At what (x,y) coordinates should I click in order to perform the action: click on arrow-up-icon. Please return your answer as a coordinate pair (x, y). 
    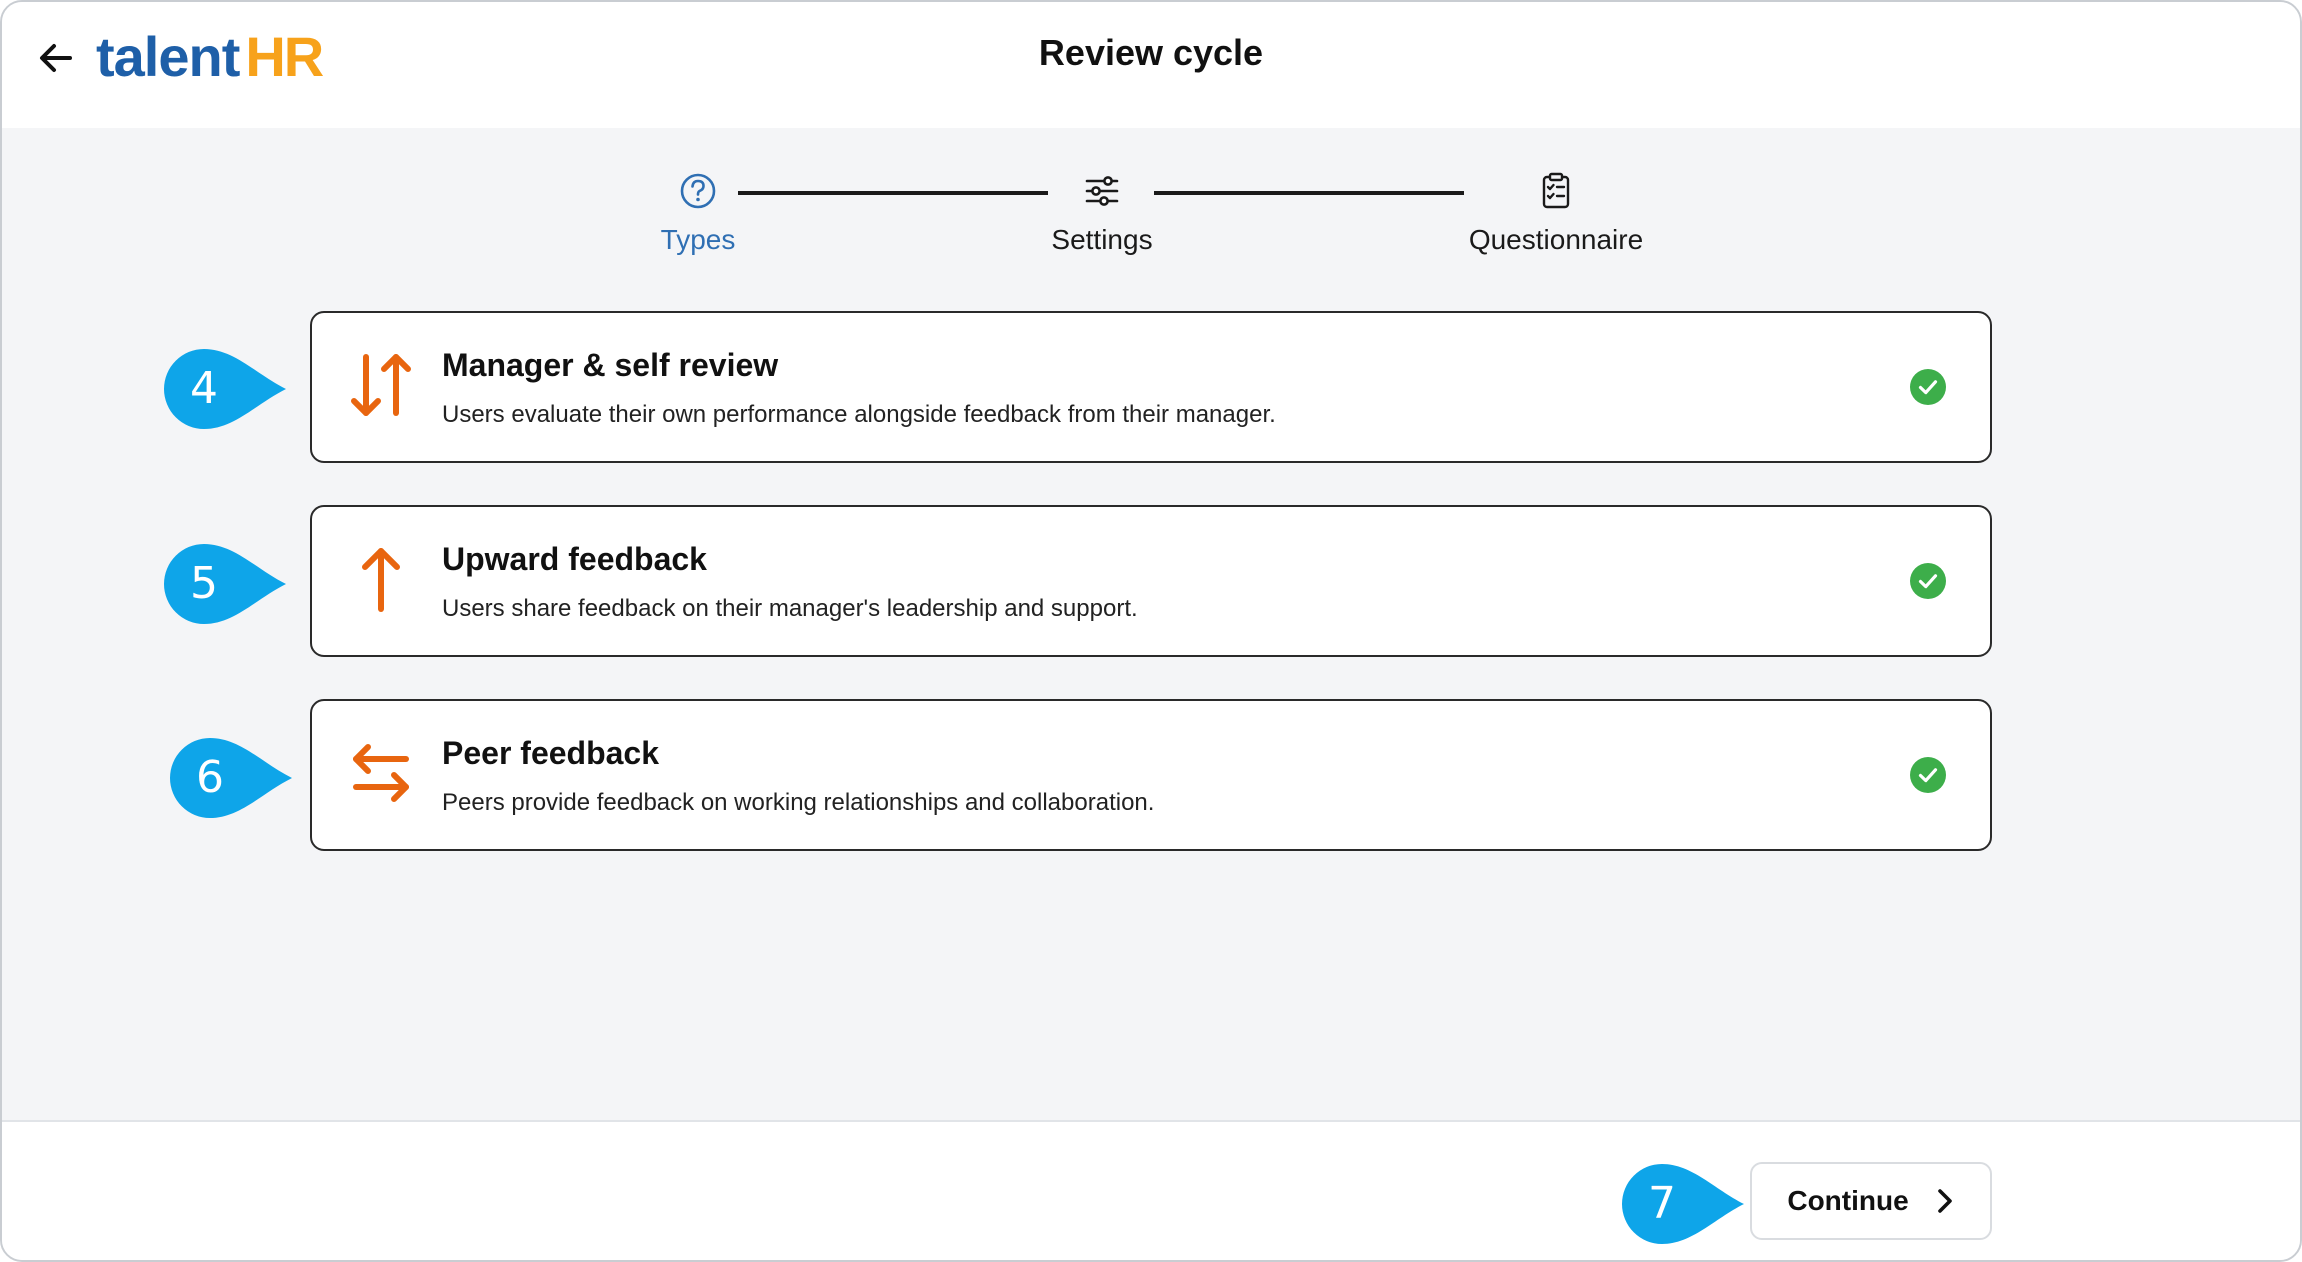
    Looking at the image, I should click on (381, 580).